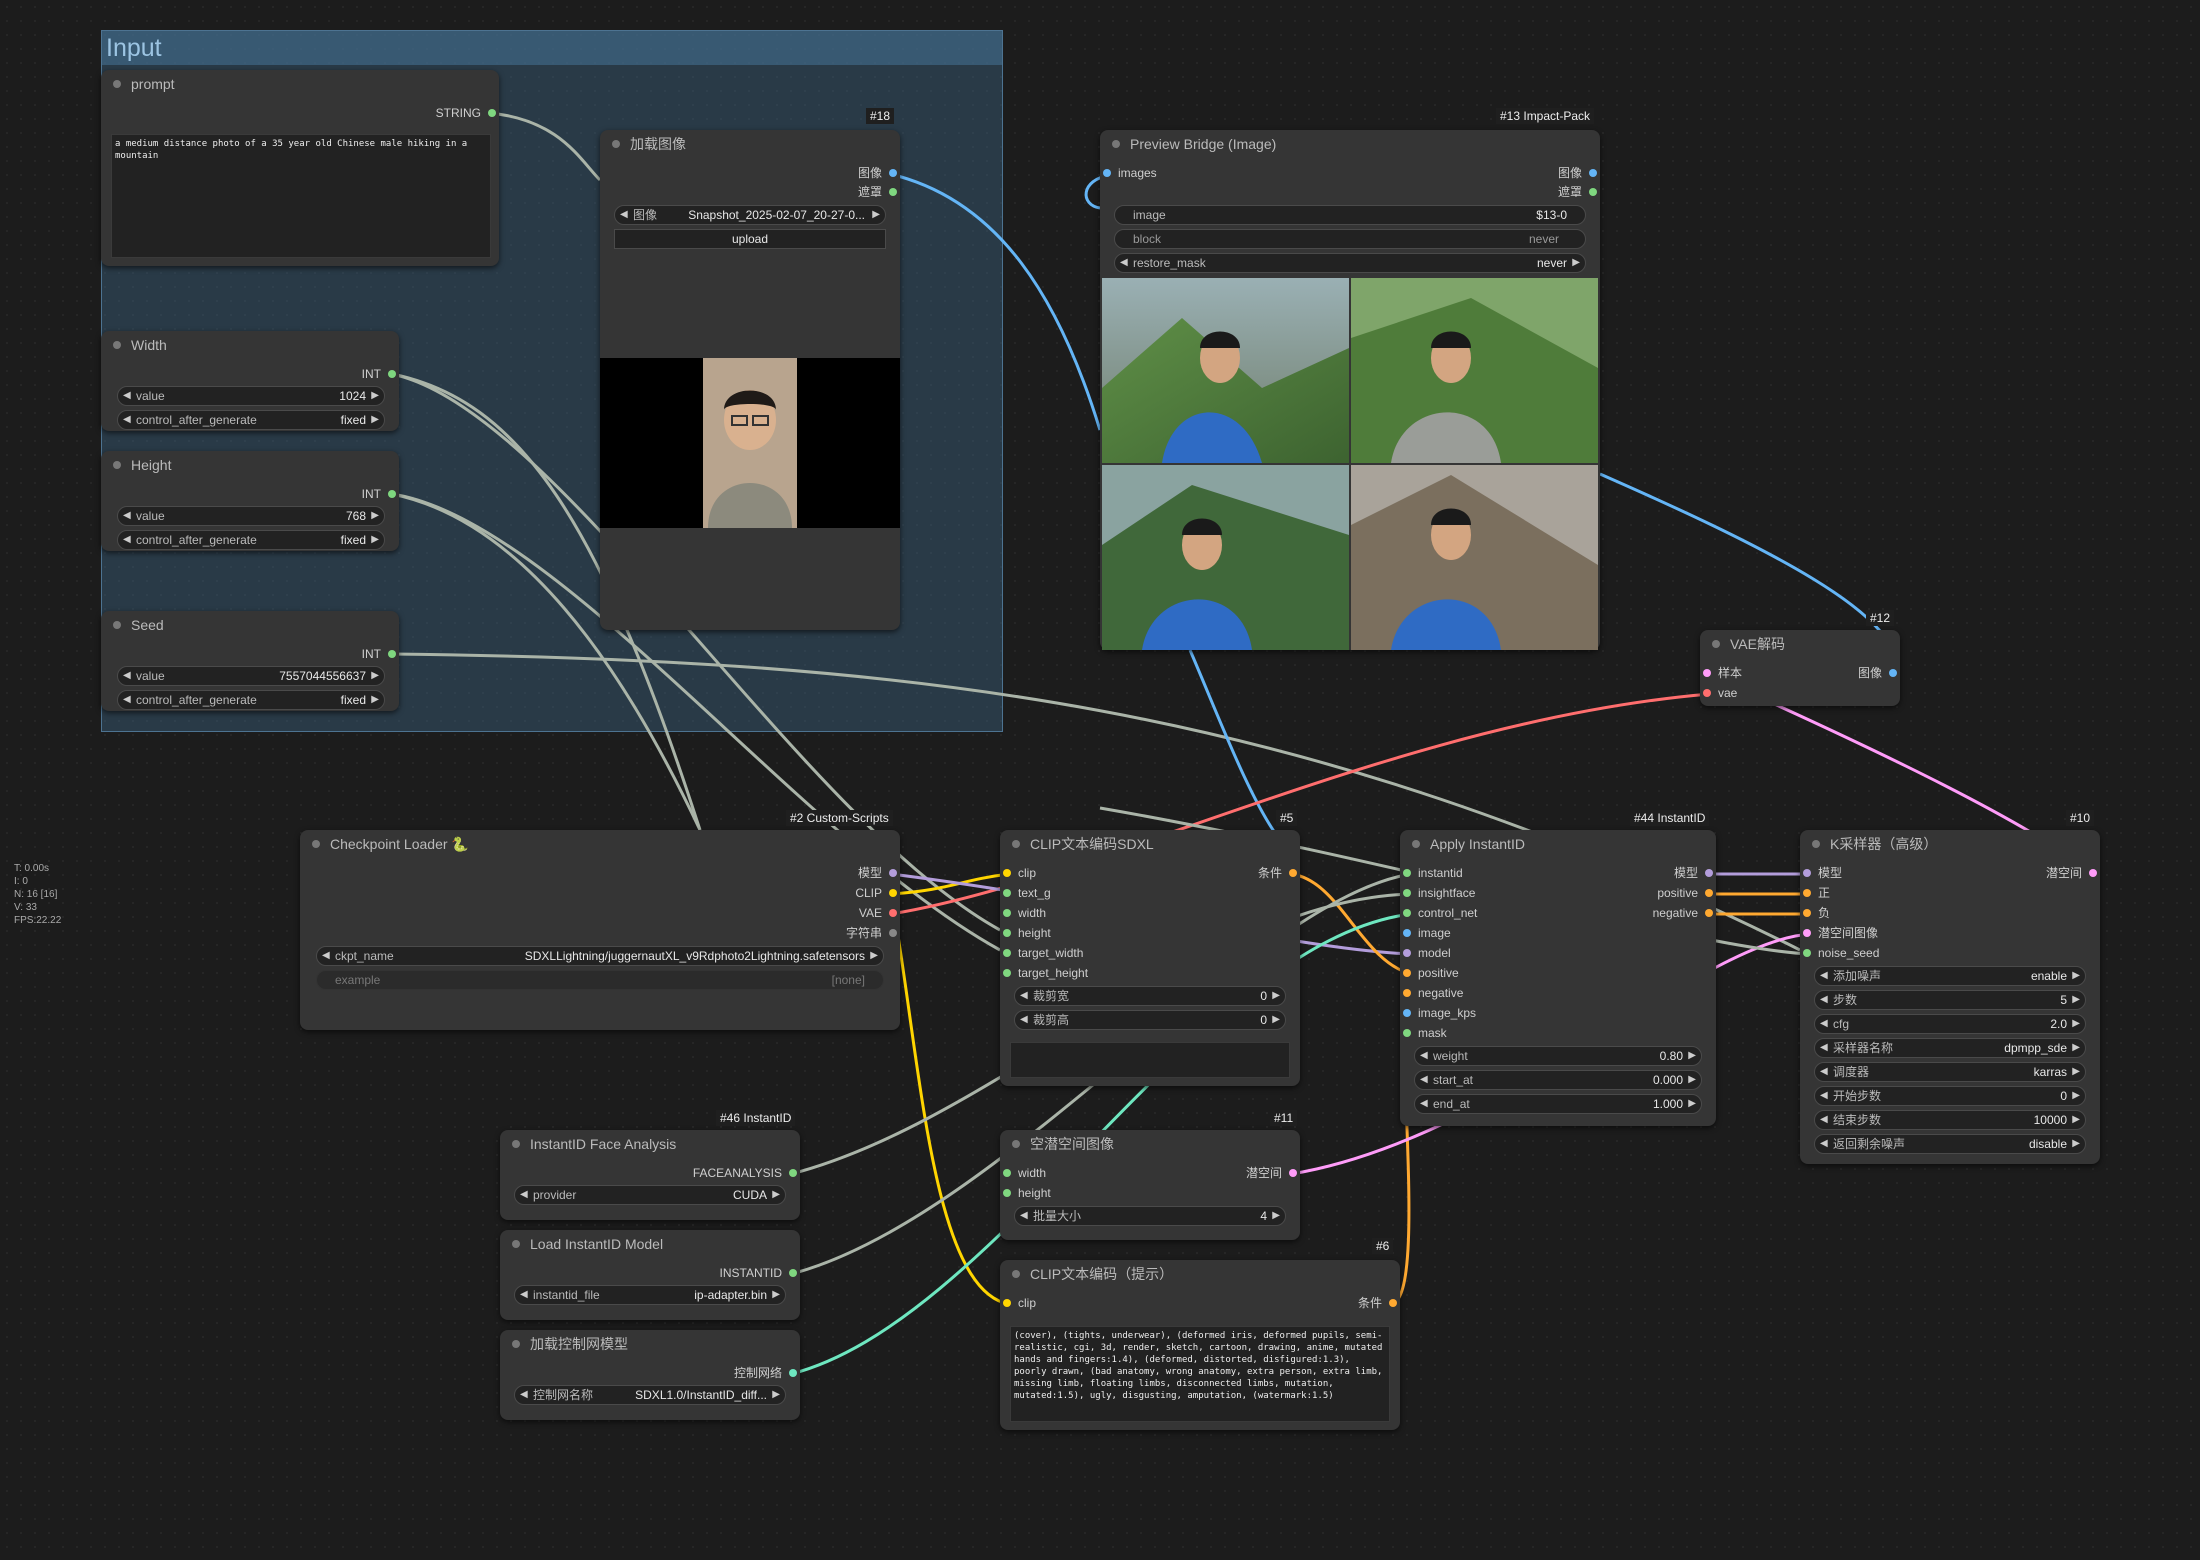 This screenshot has height=1560, width=2200. What do you see at coordinates (1839, 933) in the screenshot?
I see `input-latent: 潜空间图像` at bounding box center [1839, 933].